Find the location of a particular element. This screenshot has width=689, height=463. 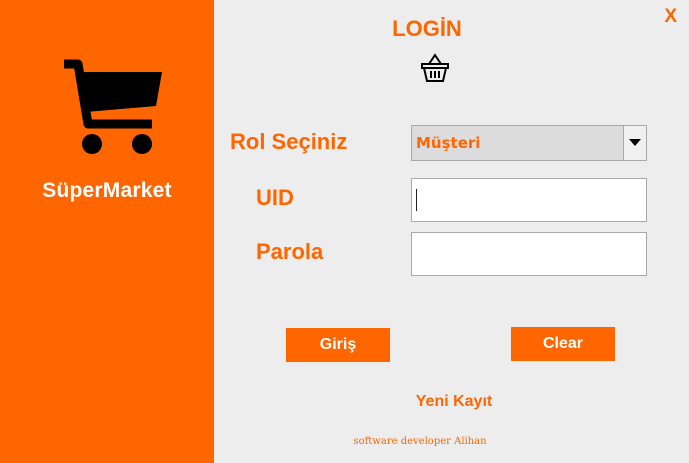

role-select: Müşteri is located at coordinates (529, 143).